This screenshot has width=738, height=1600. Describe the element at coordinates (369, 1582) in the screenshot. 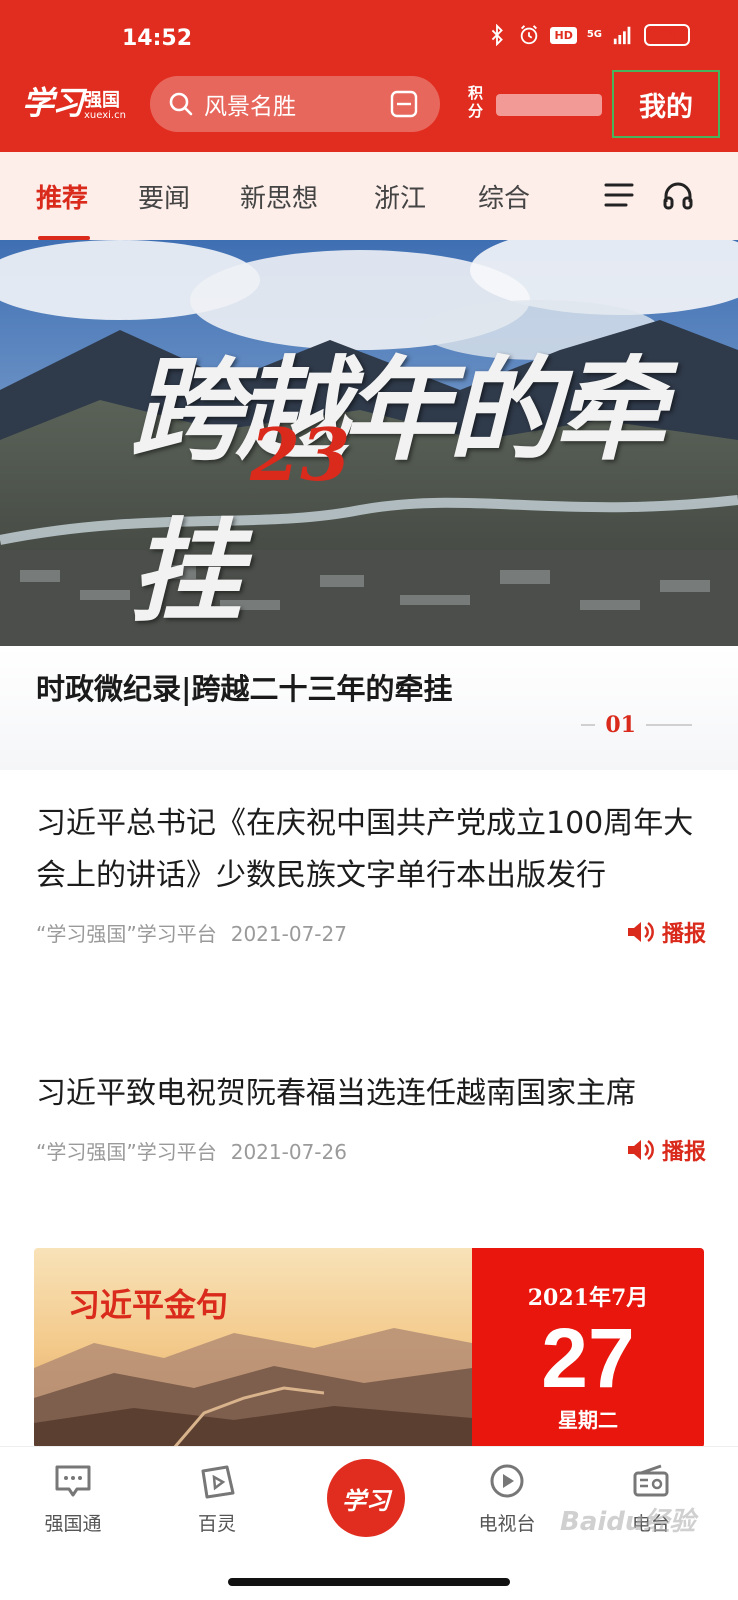

I see `home-indicator` at that location.